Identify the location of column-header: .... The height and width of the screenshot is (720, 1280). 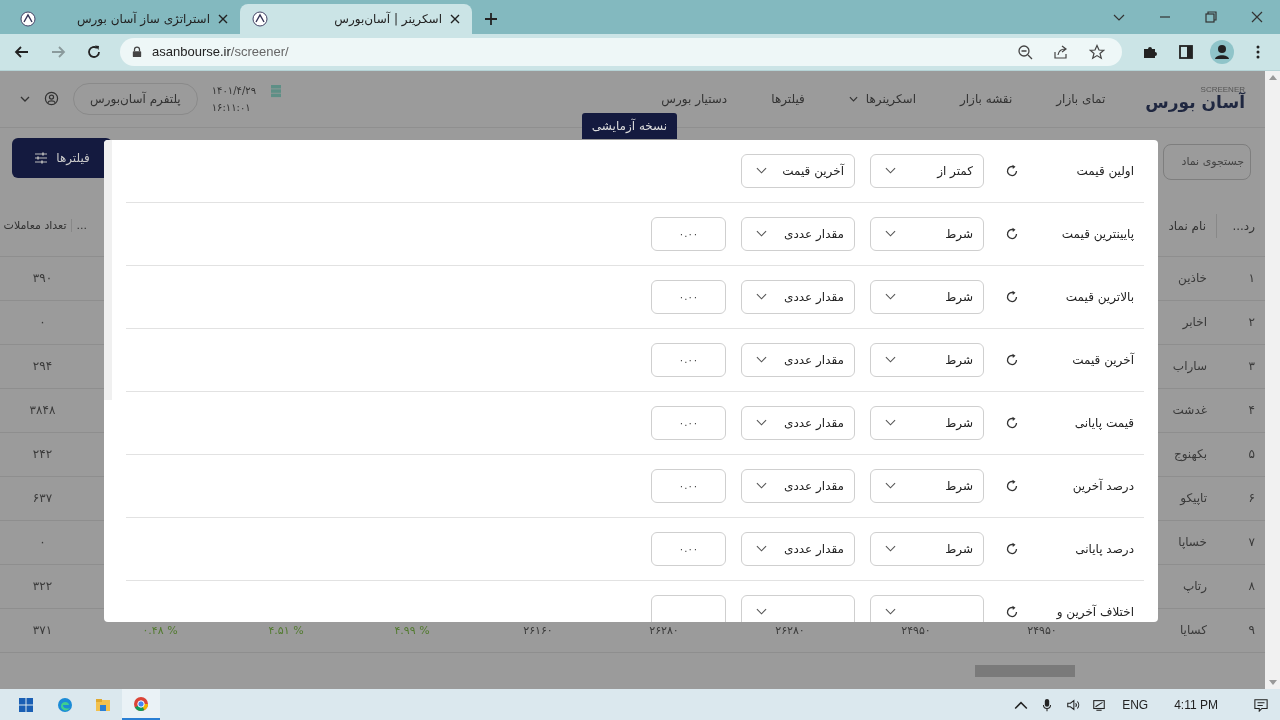
(78, 226).